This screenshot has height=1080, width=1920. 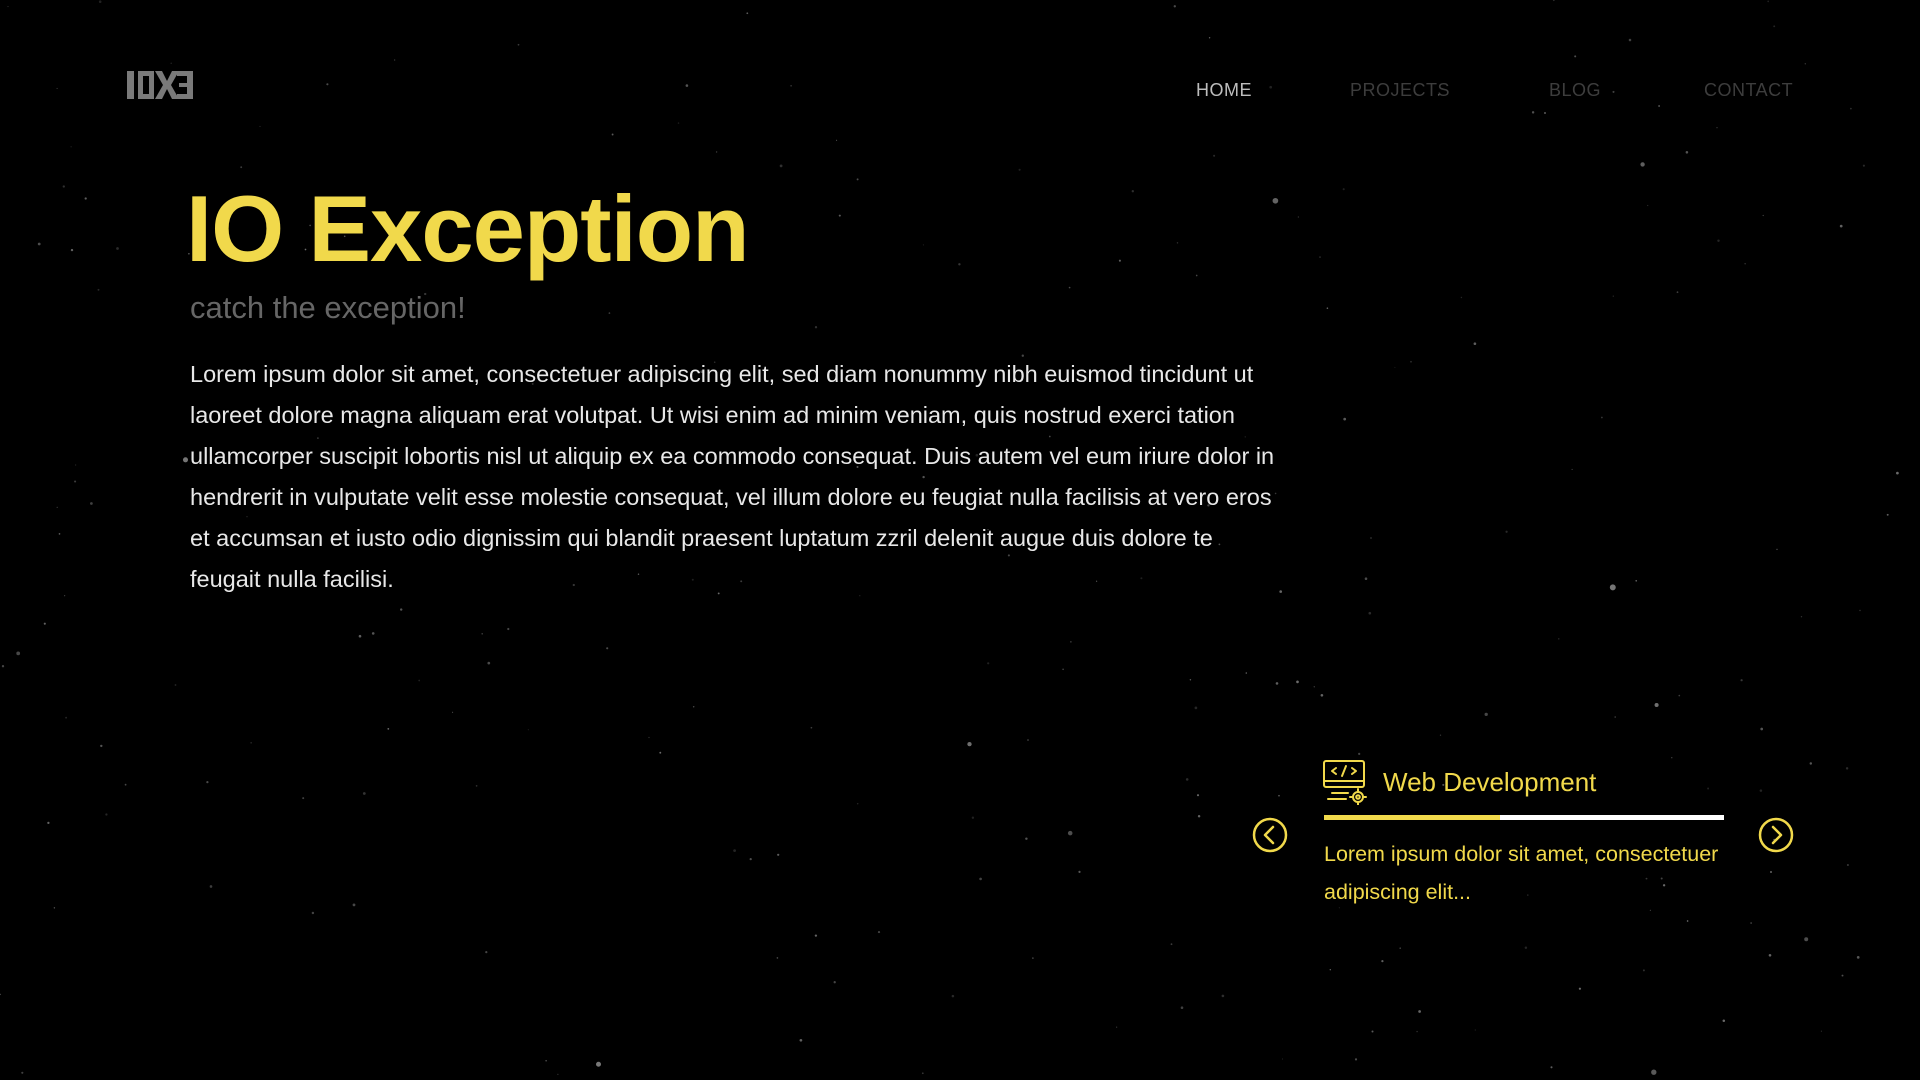 What do you see at coordinates (1224, 90) in the screenshot?
I see `nav-home: HOME` at bounding box center [1224, 90].